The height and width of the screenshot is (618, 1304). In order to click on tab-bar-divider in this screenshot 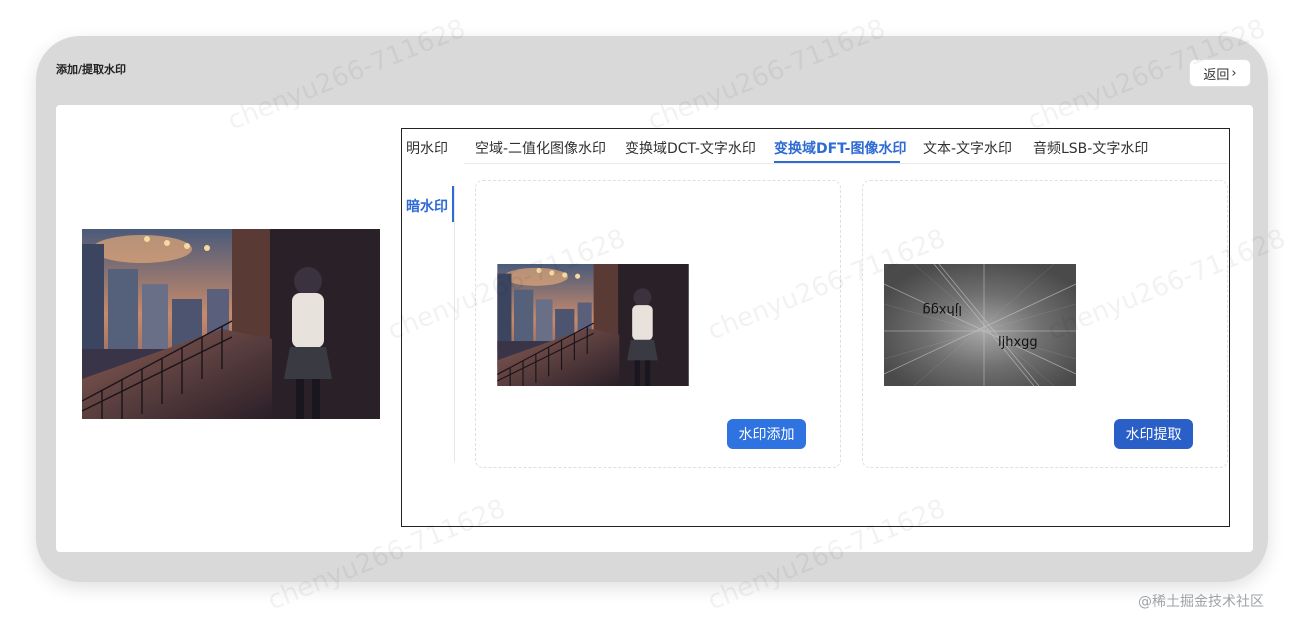, I will do `click(846, 163)`.